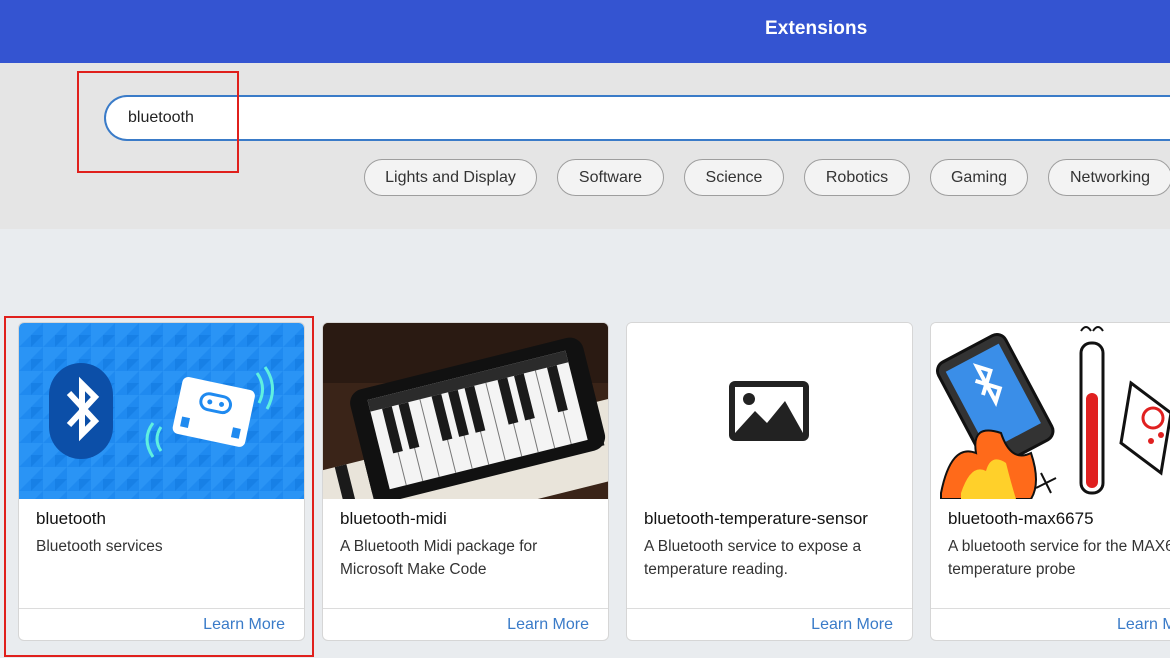 The width and height of the screenshot is (1170, 658). Describe the element at coordinates (450, 177) in the screenshot. I see `category-chip-lights-and-display: Lights and Display` at that location.